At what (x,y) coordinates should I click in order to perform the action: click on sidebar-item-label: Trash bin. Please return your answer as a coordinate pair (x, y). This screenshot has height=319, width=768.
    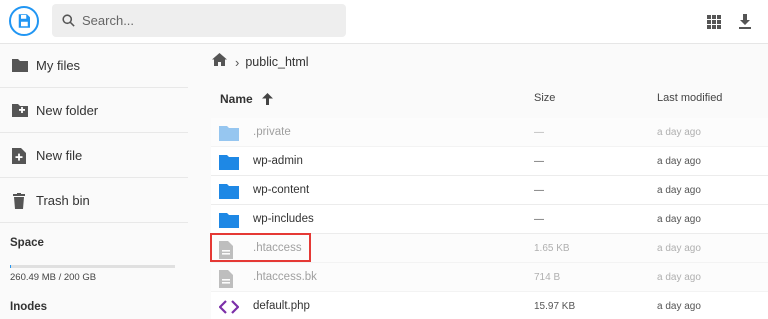
    Looking at the image, I should click on (63, 200).